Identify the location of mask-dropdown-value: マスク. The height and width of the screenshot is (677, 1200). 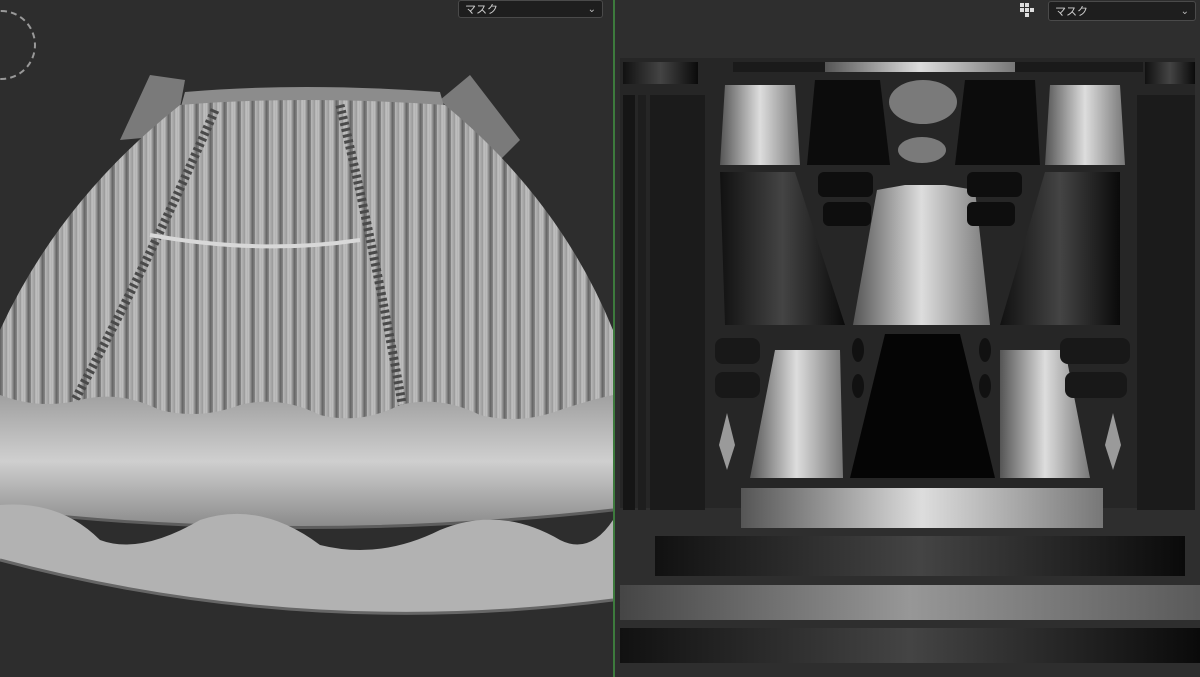
(481, 10).